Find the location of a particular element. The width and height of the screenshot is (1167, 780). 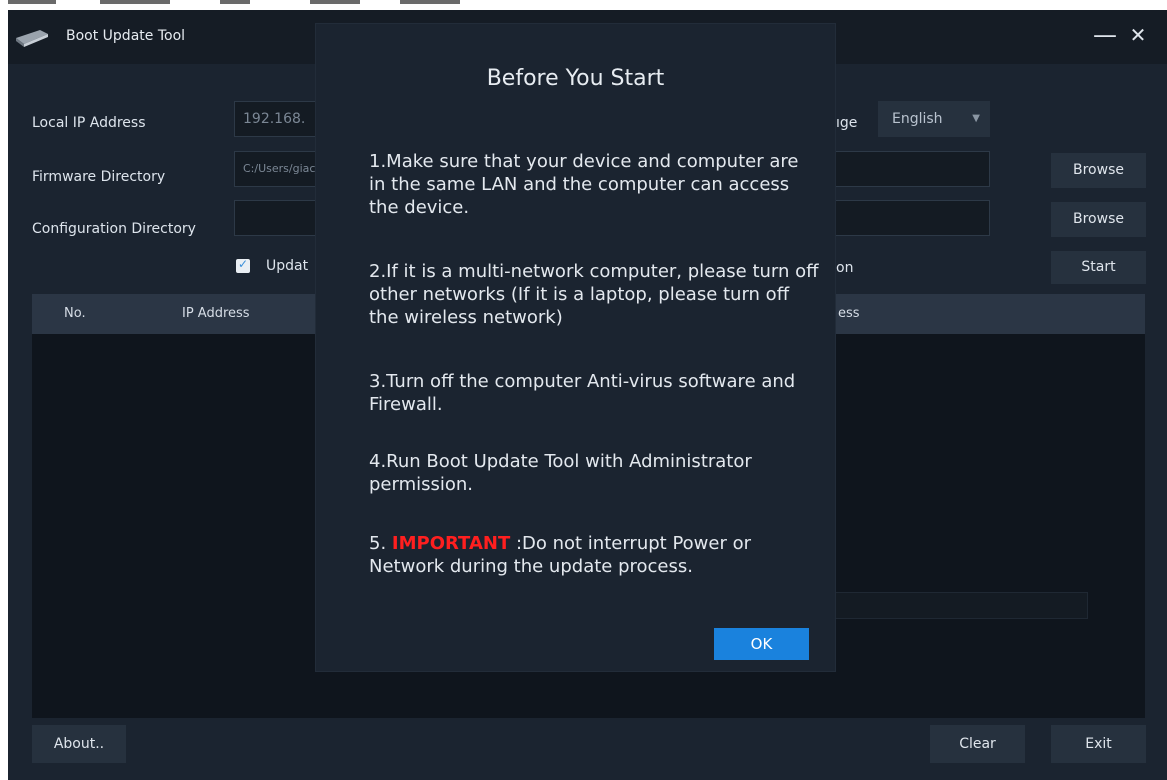

local-ip-label: Local IP Address is located at coordinates (89, 123).